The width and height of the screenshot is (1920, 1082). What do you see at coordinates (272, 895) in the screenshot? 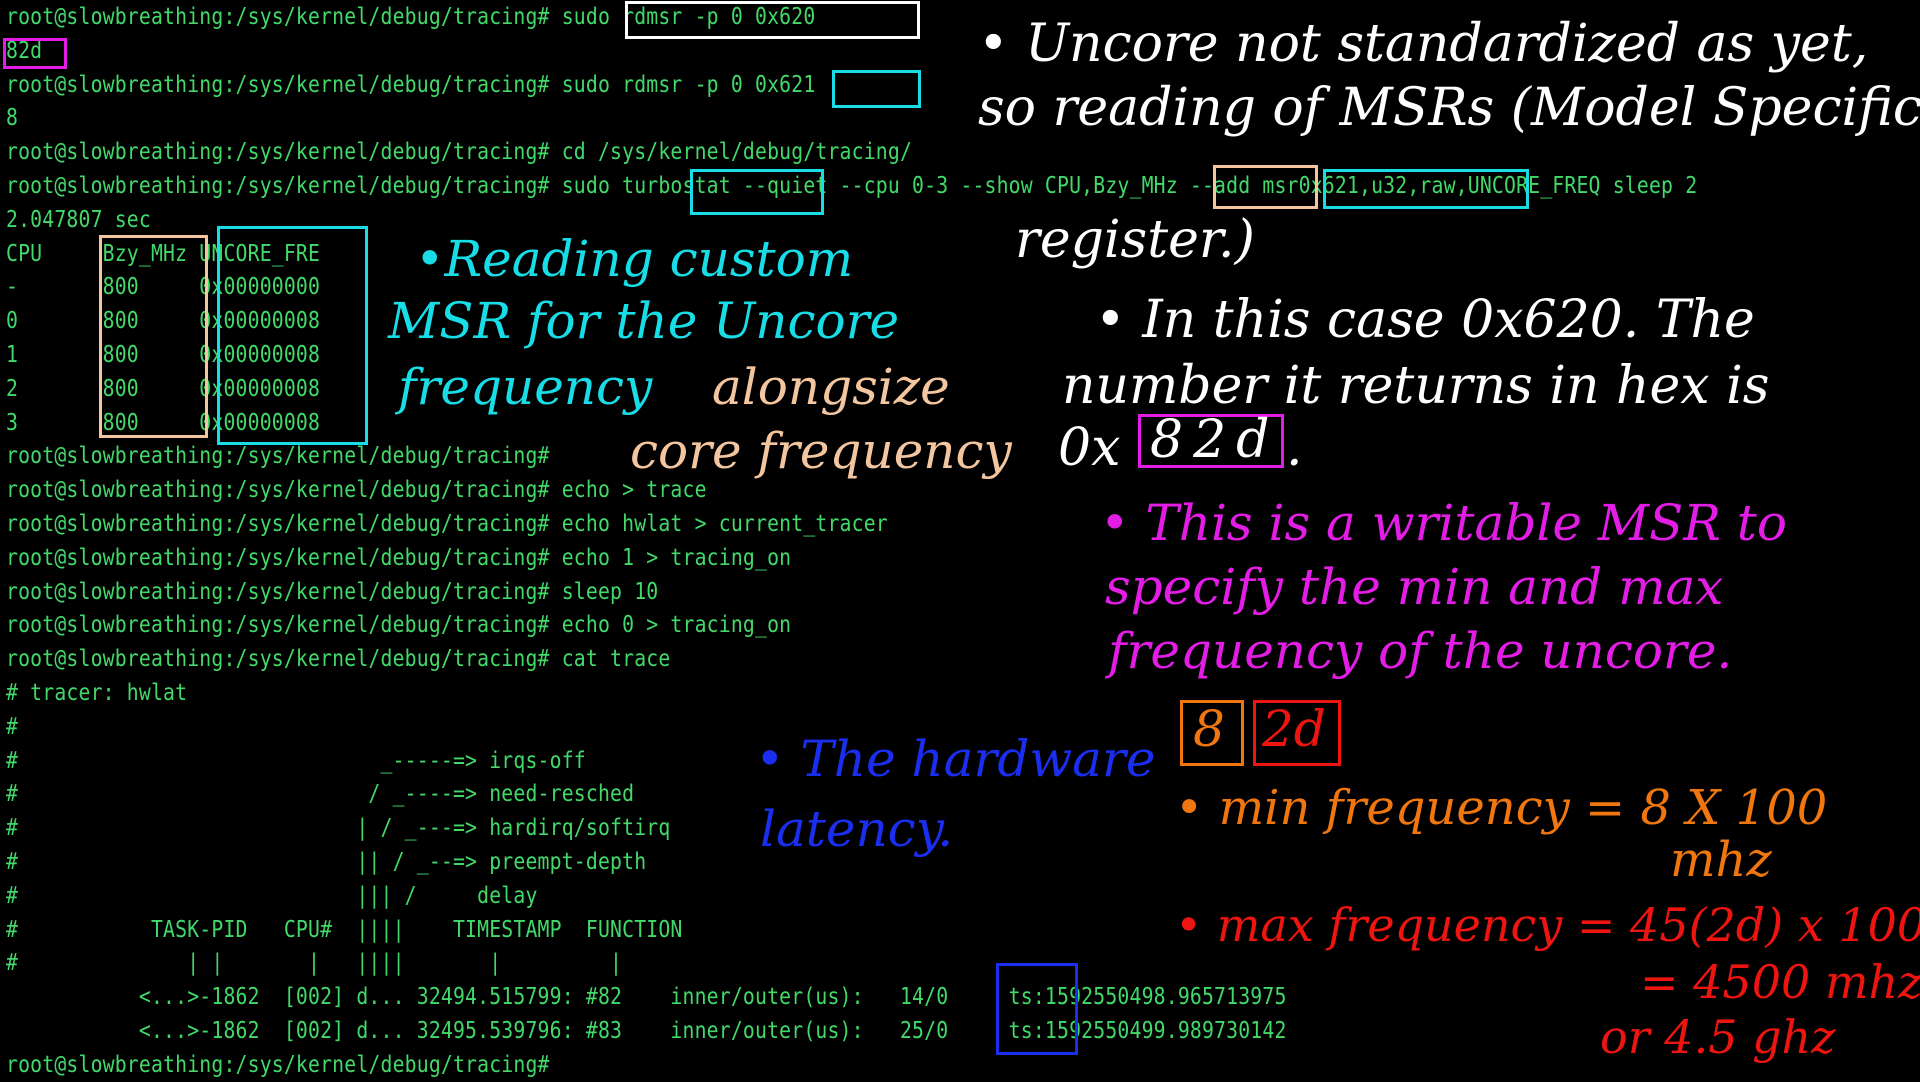
I see `terminal-line: # ||| / delay` at bounding box center [272, 895].